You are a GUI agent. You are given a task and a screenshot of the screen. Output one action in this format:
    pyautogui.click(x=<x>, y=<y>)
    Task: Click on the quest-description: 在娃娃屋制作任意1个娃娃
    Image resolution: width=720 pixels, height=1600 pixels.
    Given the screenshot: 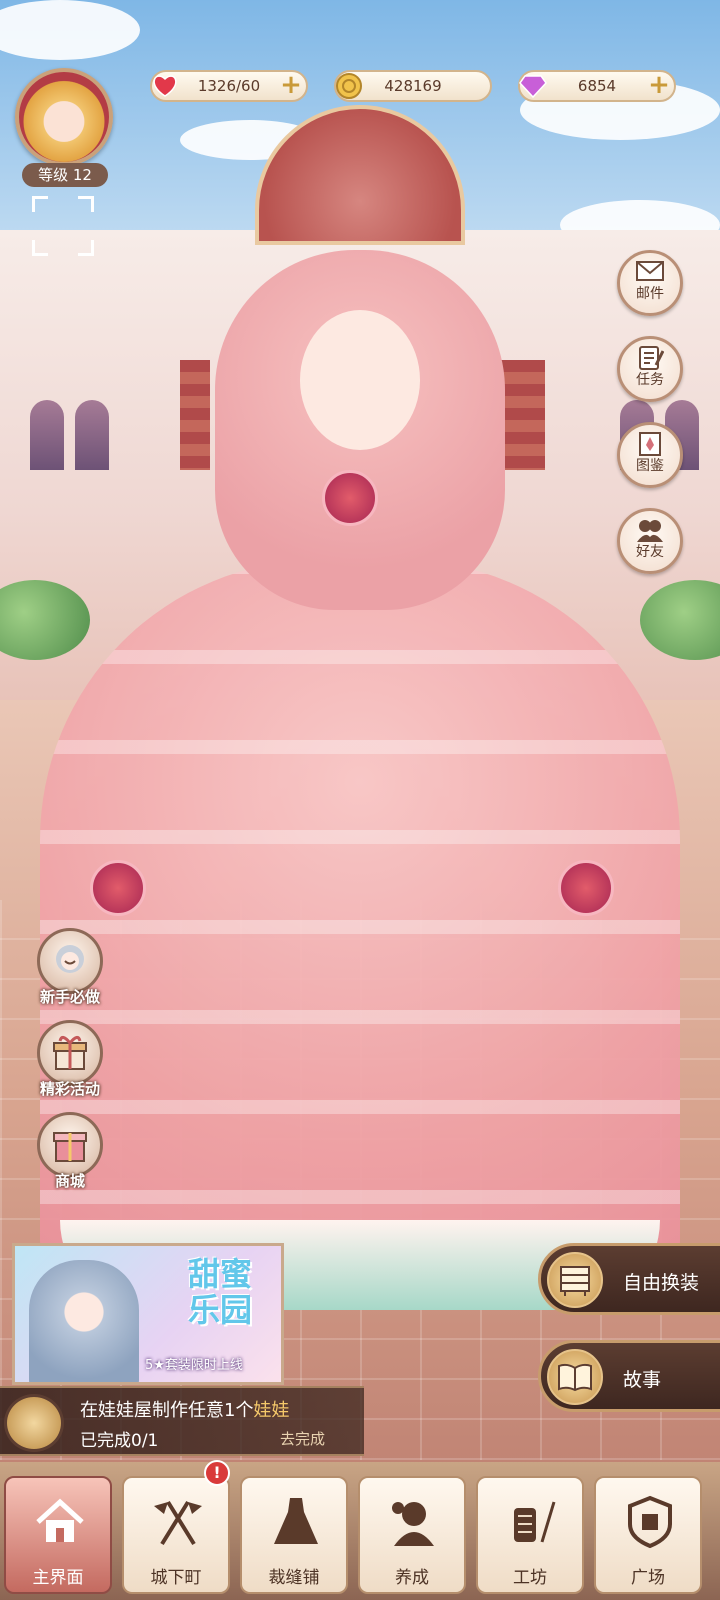 What is the action you would take?
    pyautogui.click(x=185, y=1410)
    